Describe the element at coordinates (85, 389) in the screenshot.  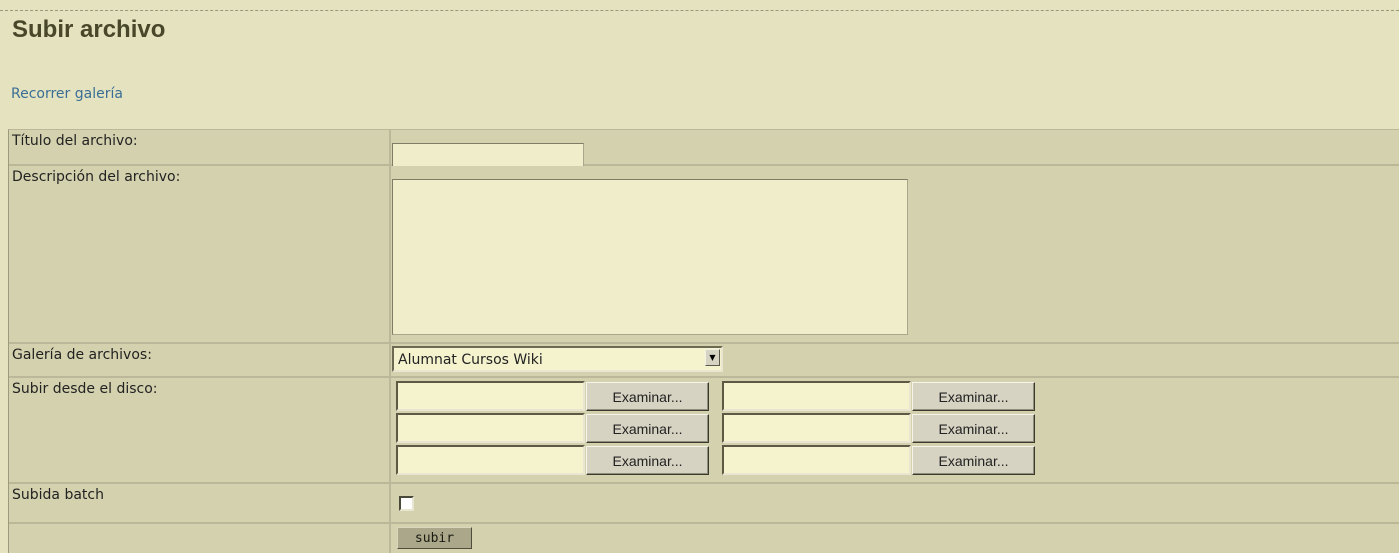
I see `disk-label: Subir desde el disco:` at that location.